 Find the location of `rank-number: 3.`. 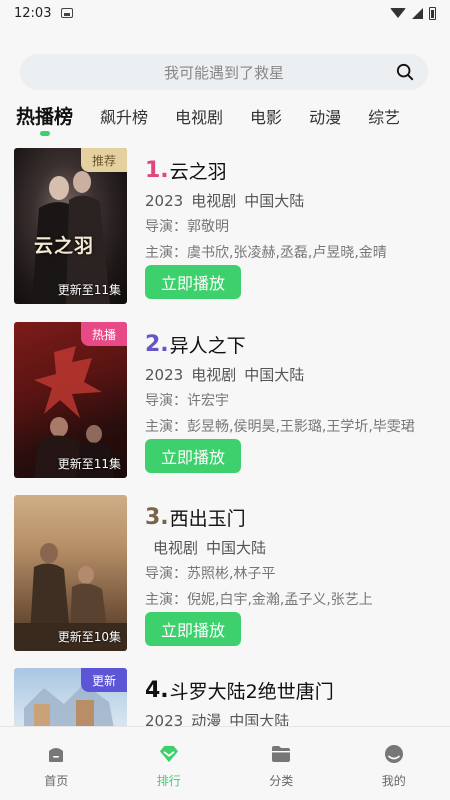

rank-number: 3. is located at coordinates (157, 517).